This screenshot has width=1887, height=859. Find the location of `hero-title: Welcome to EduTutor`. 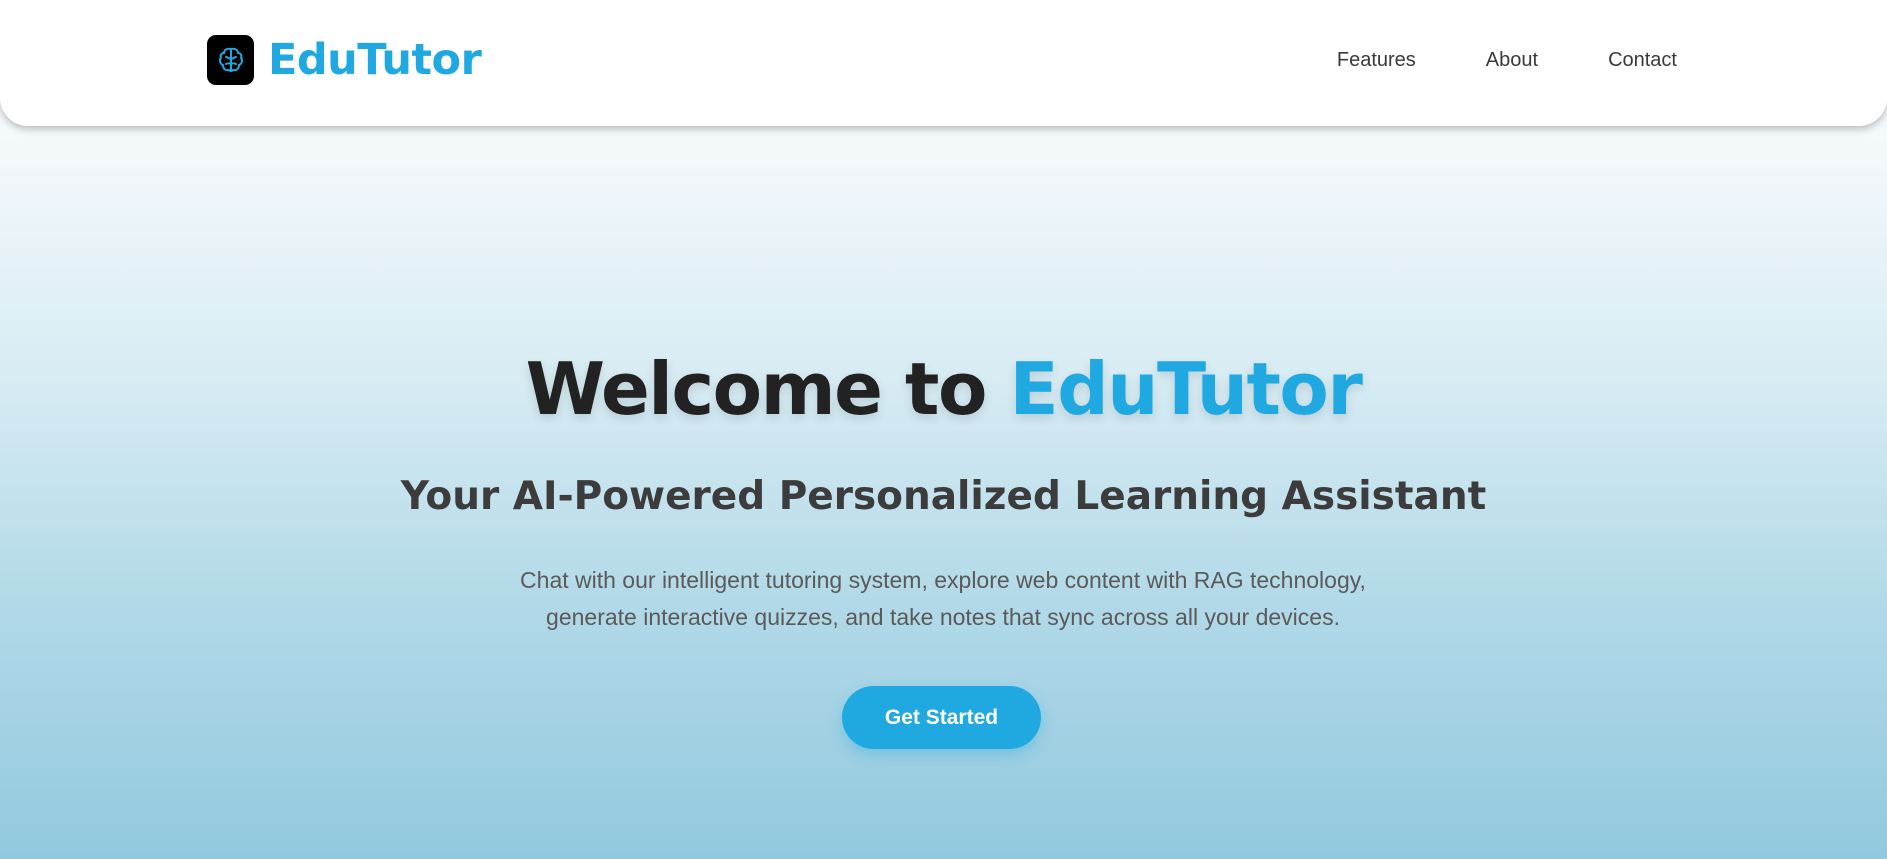

hero-title: Welcome to EduTutor is located at coordinates (943, 389).